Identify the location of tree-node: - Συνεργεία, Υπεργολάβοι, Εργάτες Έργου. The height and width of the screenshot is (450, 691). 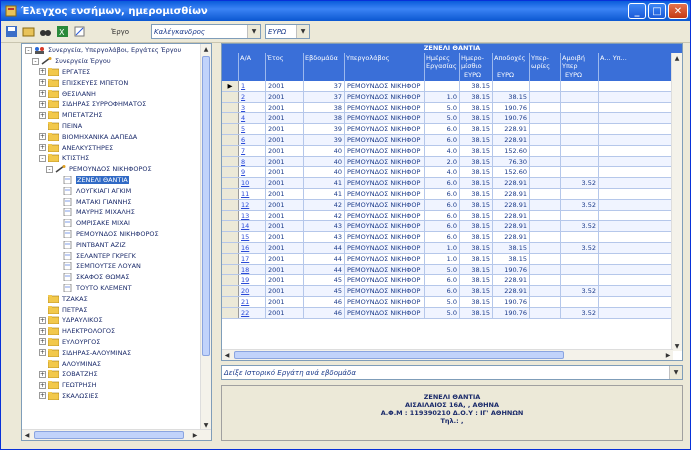
(116, 50).